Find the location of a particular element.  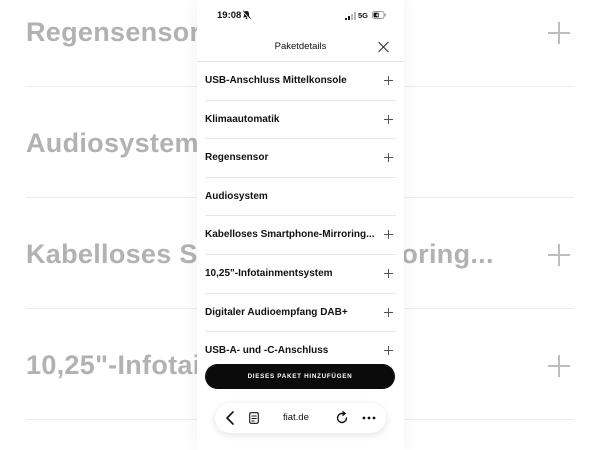

list-item-label: USB-A- und -C-Anschluss is located at coordinates (267, 351).